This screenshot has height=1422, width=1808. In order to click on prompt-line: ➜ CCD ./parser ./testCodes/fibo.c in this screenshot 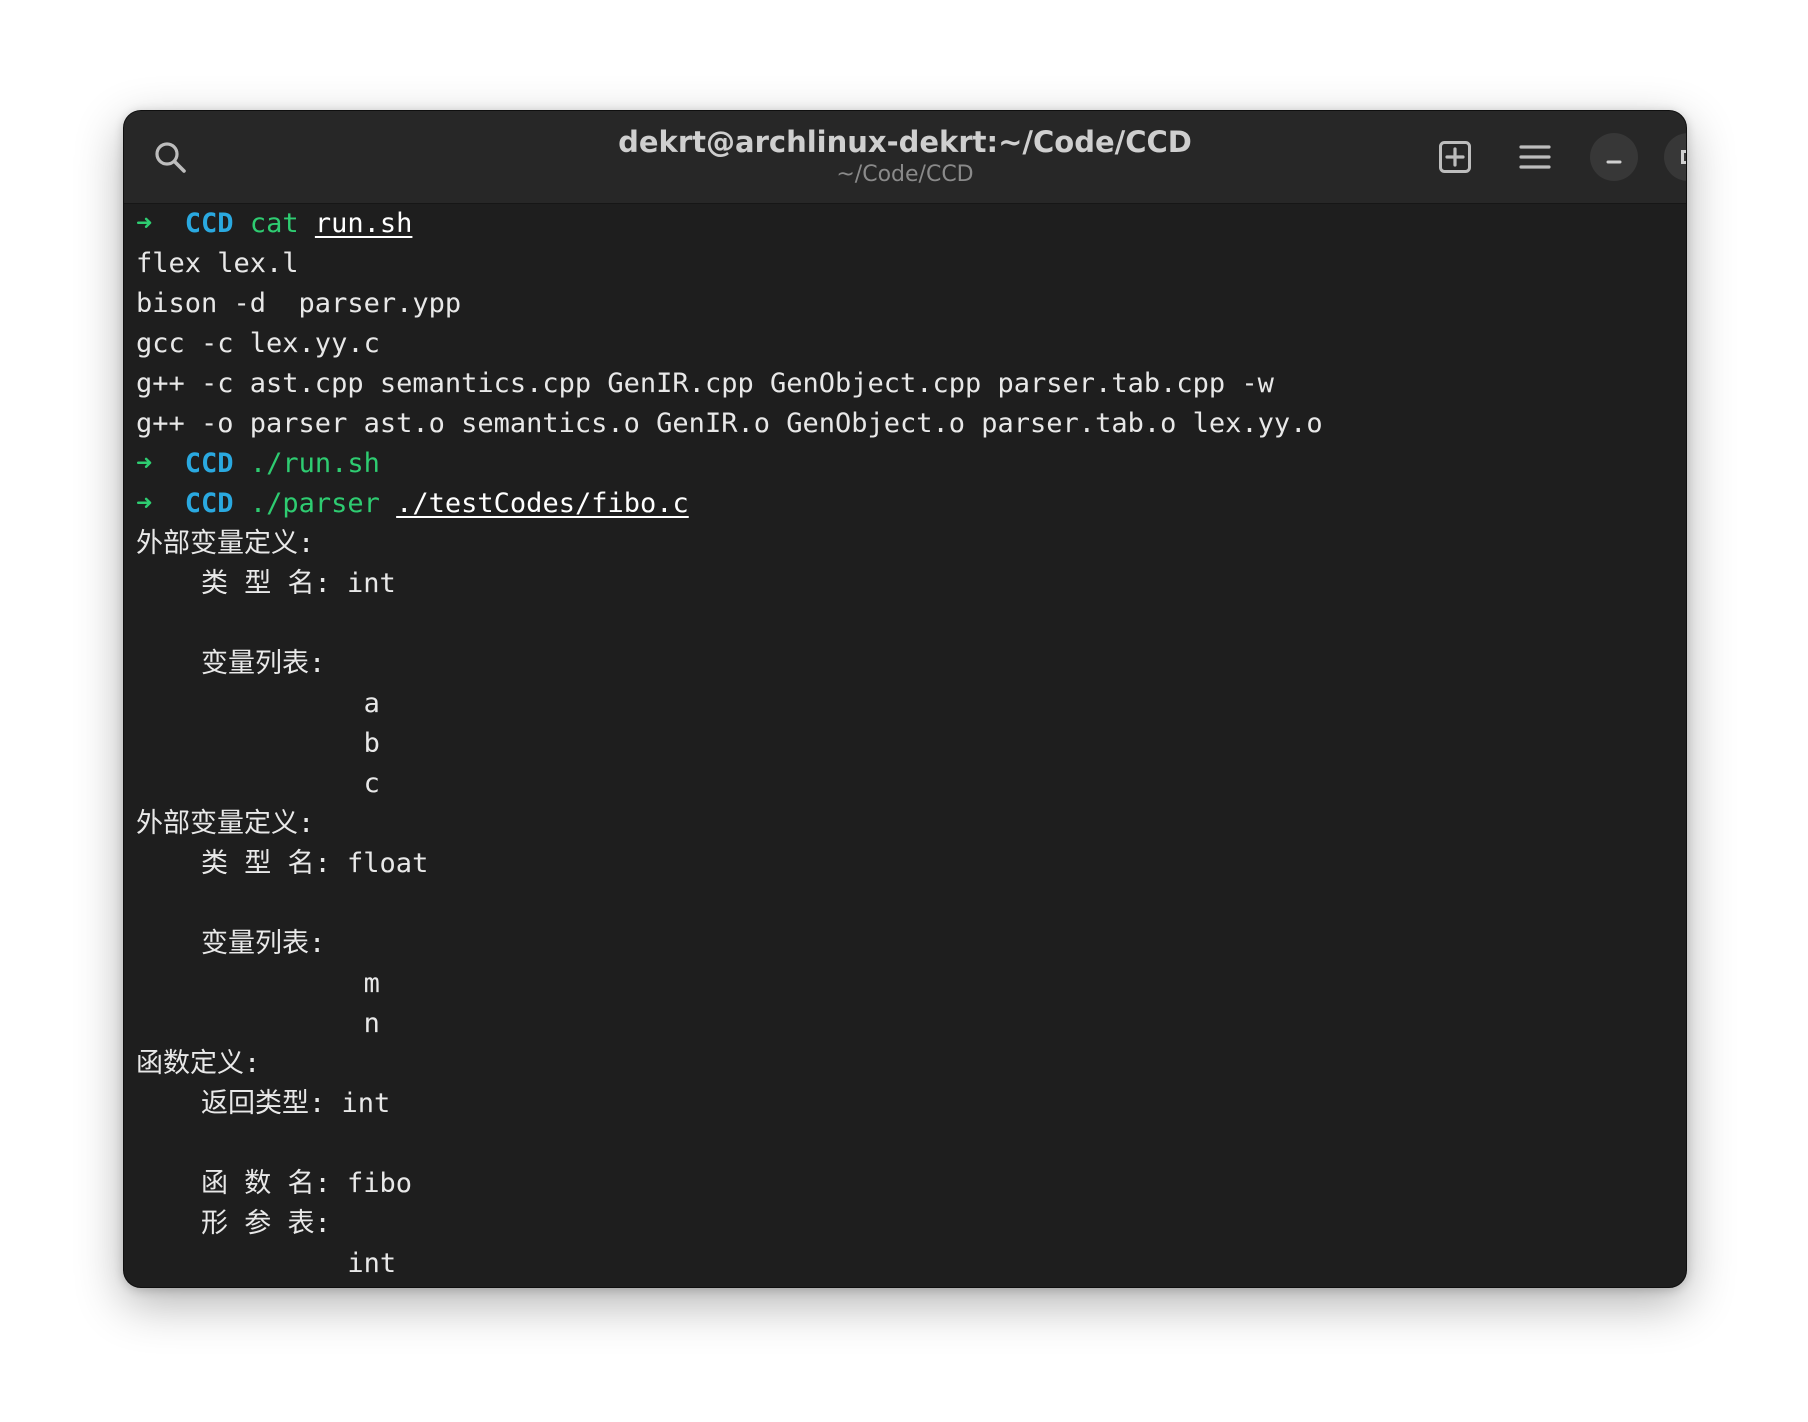, I will do `click(911, 504)`.